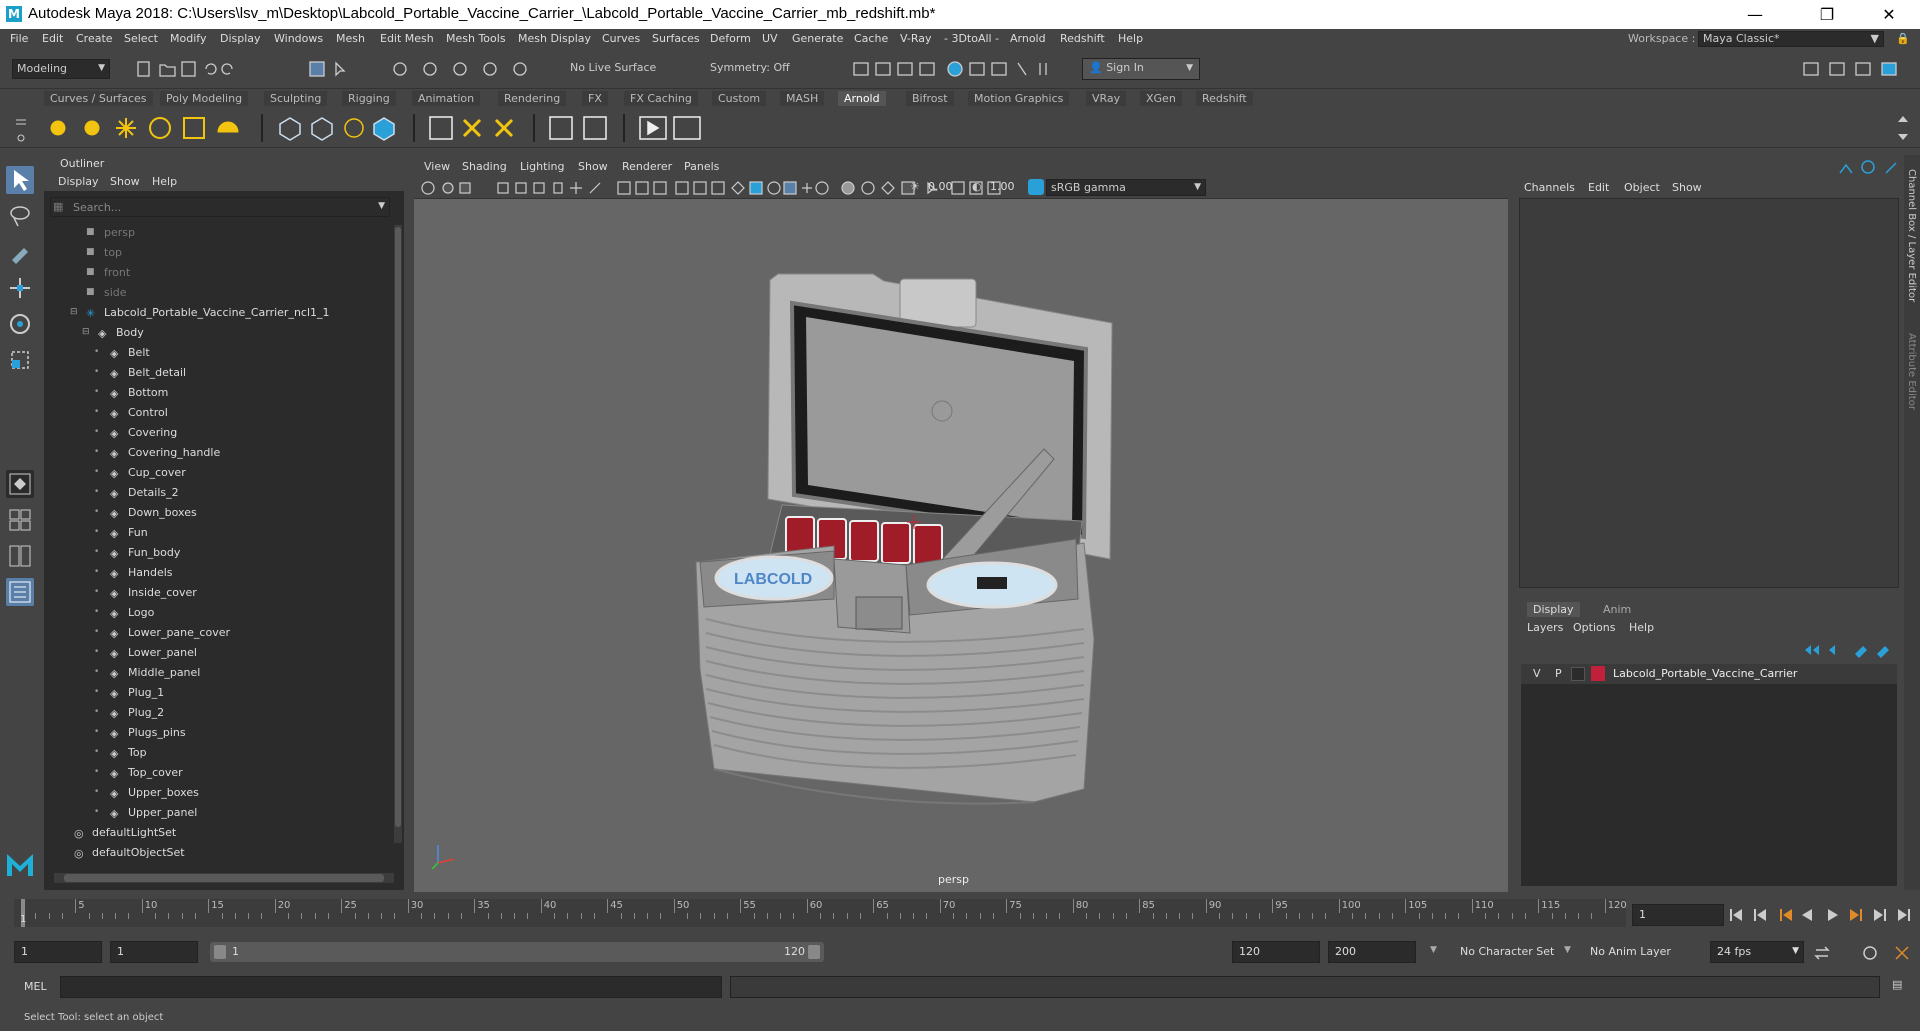  What do you see at coordinates (484, 166) in the screenshot?
I see `viewport-menu-shading: Shading` at bounding box center [484, 166].